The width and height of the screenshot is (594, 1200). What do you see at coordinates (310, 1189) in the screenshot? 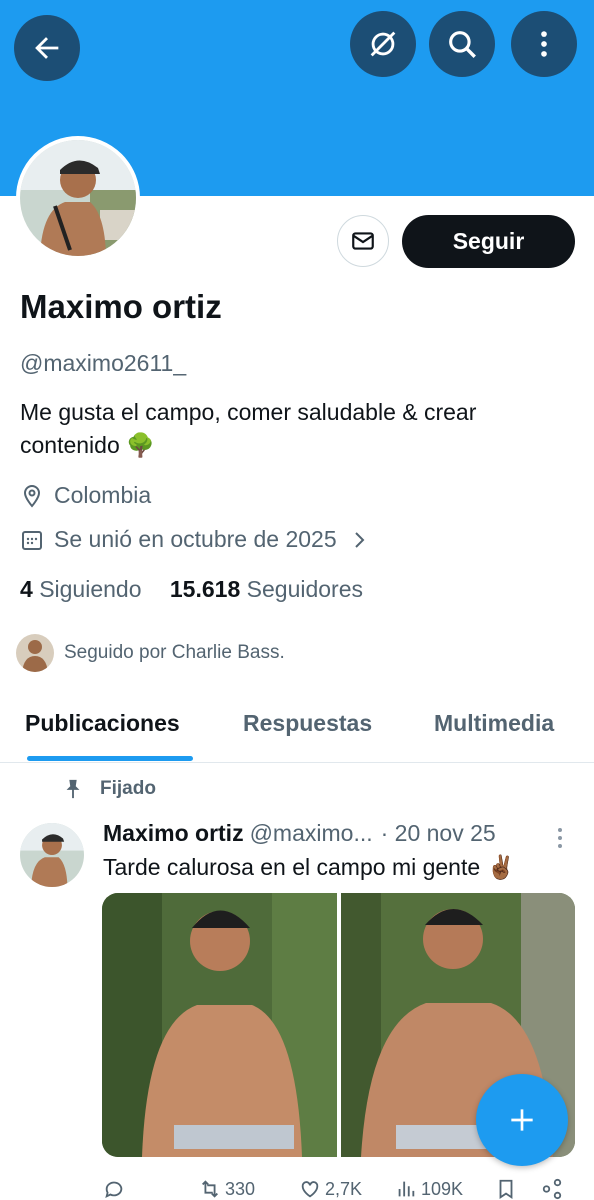
I see `like-icon` at bounding box center [310, 1189].